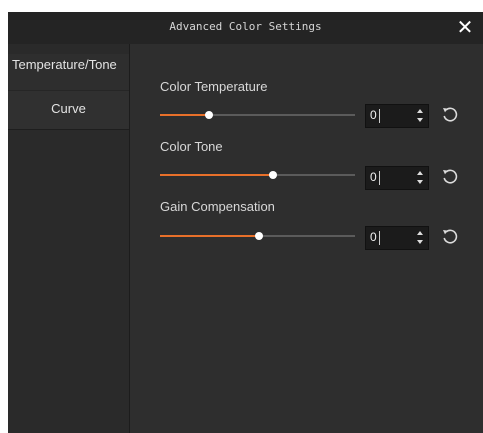  Describe the element at coordinates (397, 238) in the screenshot. I see `gain-compensation-spinbox: 0` at that location.